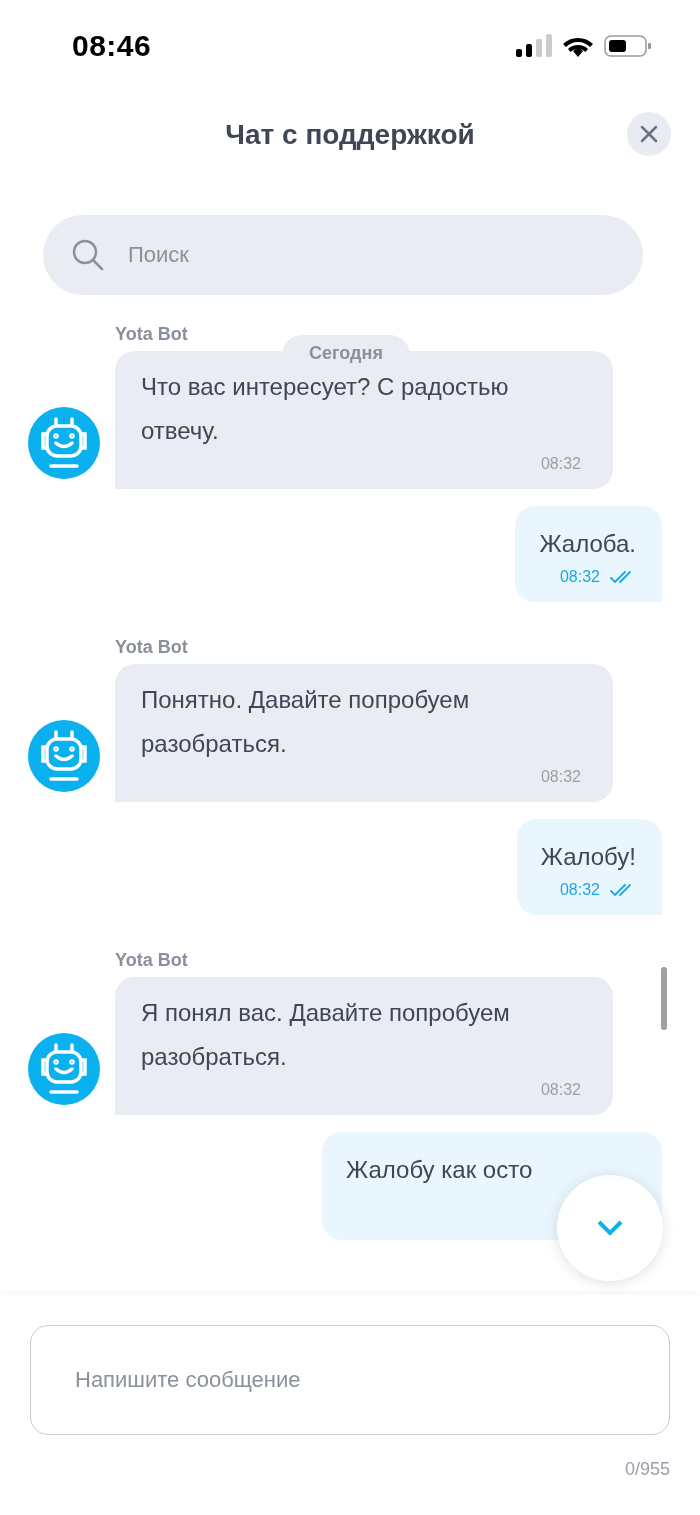 The height and width of the screenshot is (1515, 700). What do you see at coordinates (88, 255) in the screenshot?
I see `search-icon` at bounding box center [88, 255].